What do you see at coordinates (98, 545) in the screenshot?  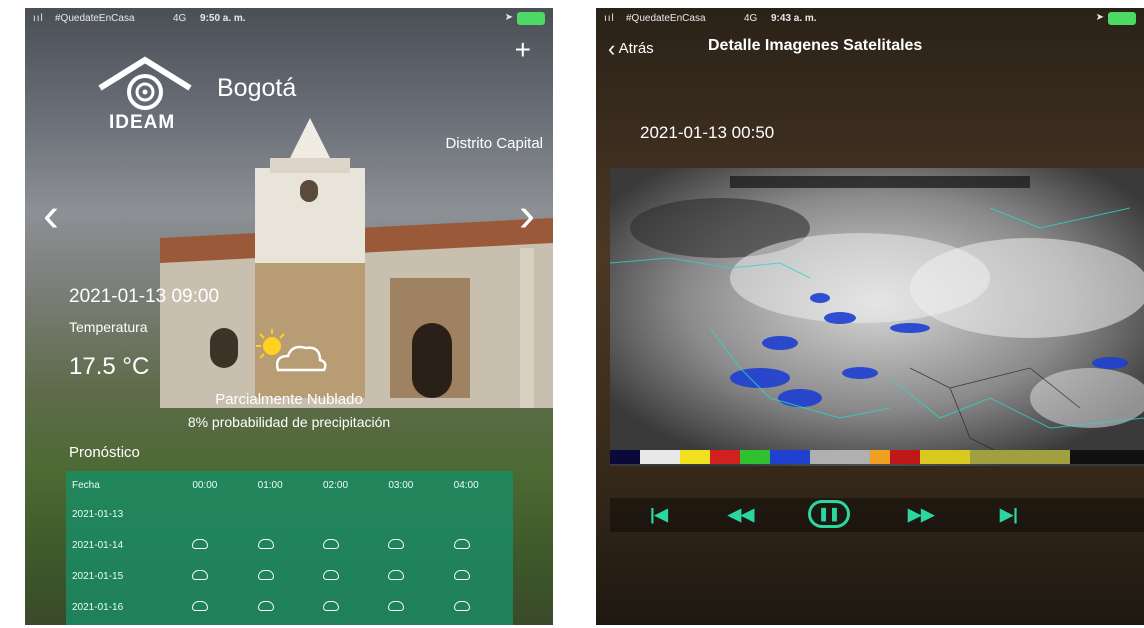 I see `row-date: 2021-01-14` at bounding box center [98, 545].